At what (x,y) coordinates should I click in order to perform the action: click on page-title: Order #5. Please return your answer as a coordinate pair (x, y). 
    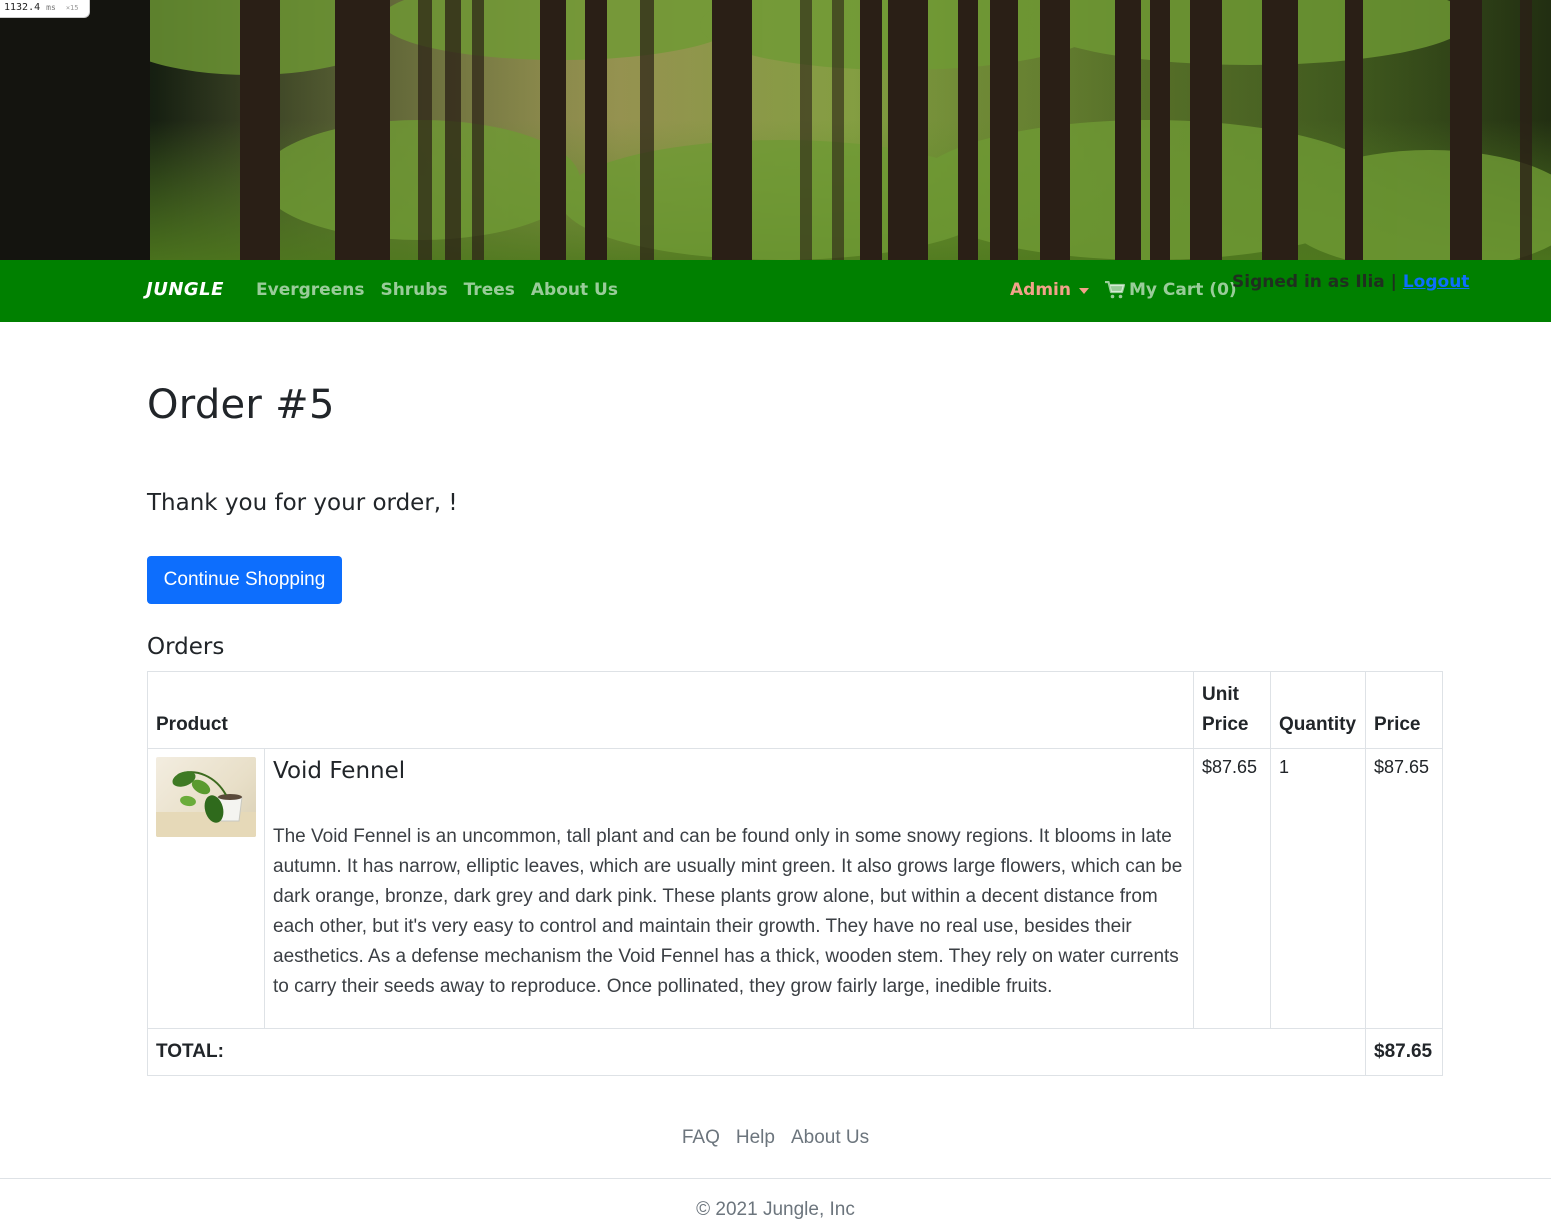
    Looking at the image, I should click on (241, 405).